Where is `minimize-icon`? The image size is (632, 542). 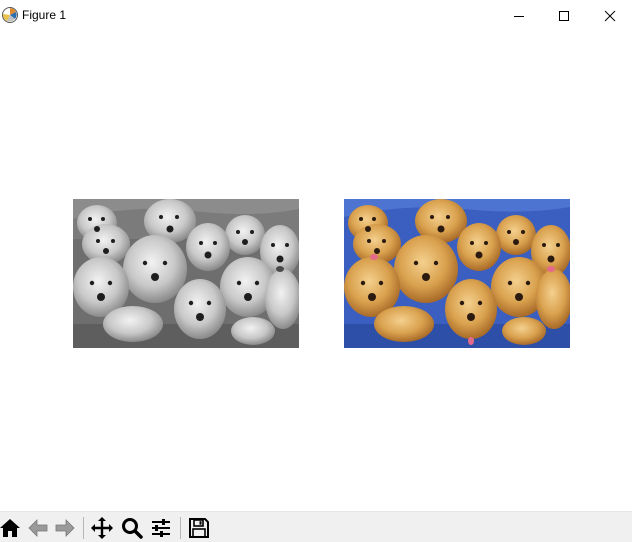 minimize-icon is located at coordinates (519, 16).